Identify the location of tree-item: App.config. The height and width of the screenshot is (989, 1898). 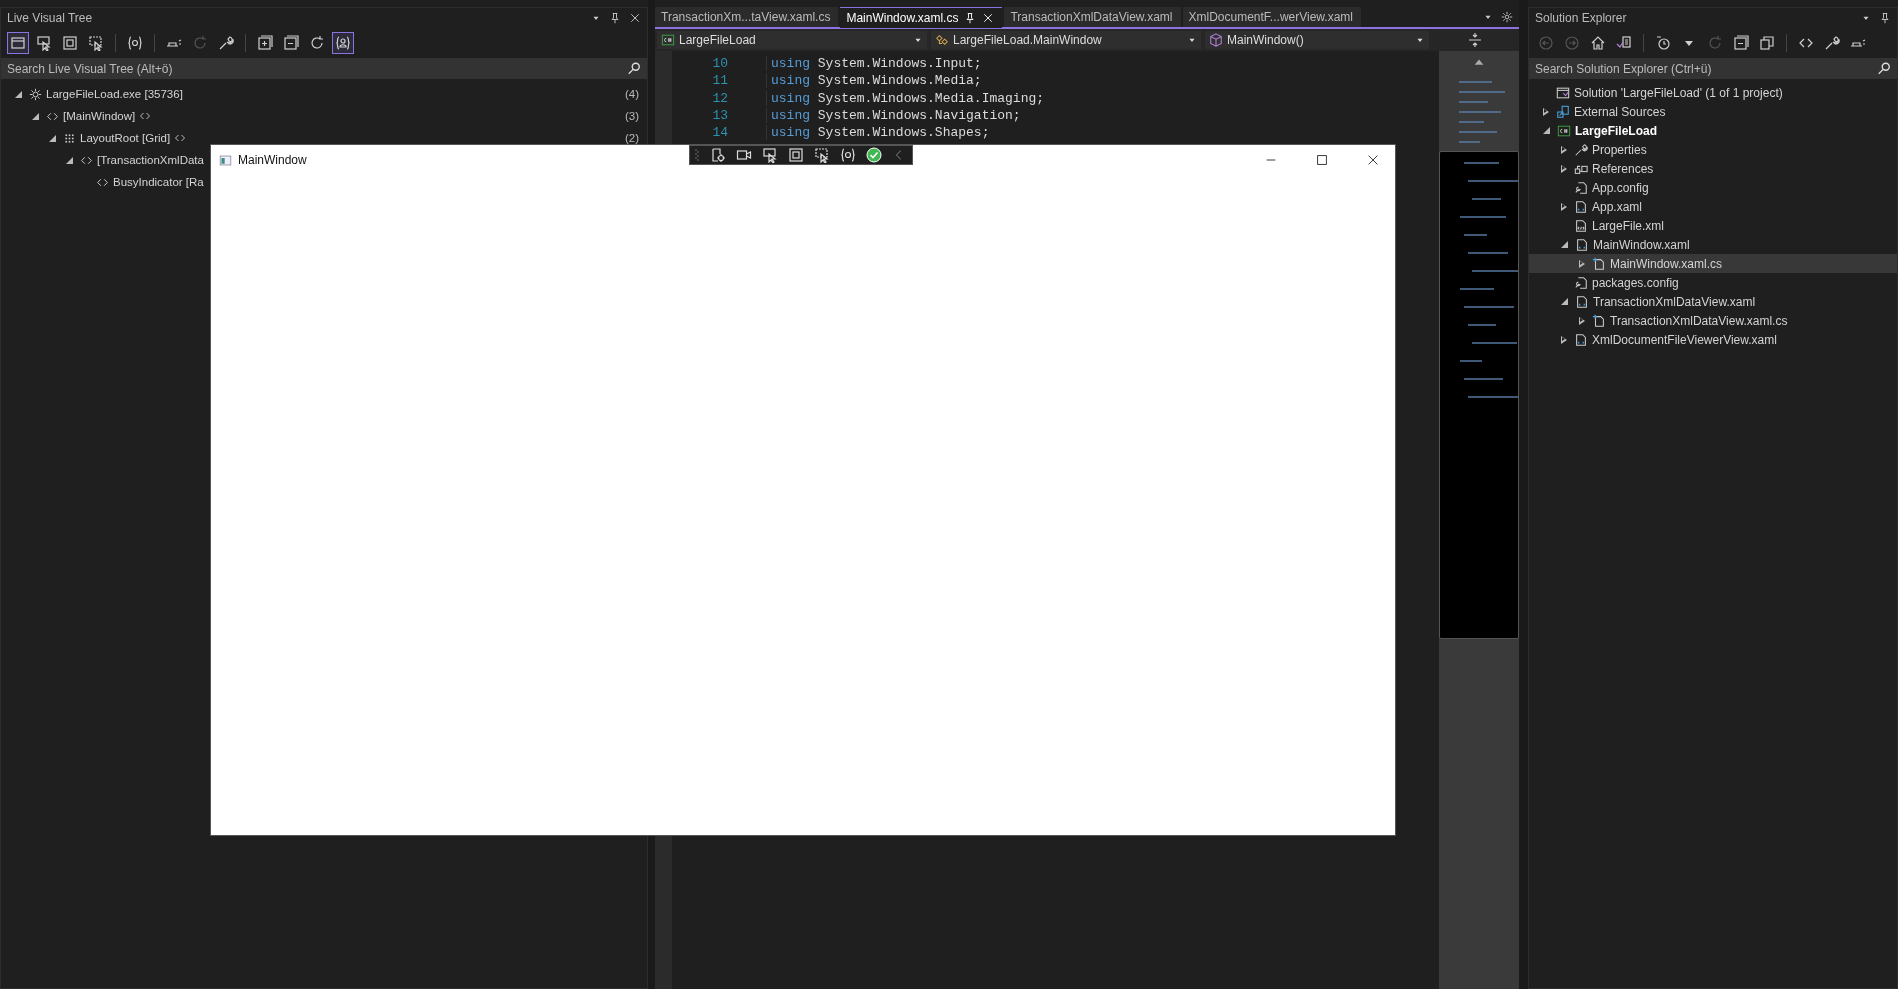
(1620, 187).